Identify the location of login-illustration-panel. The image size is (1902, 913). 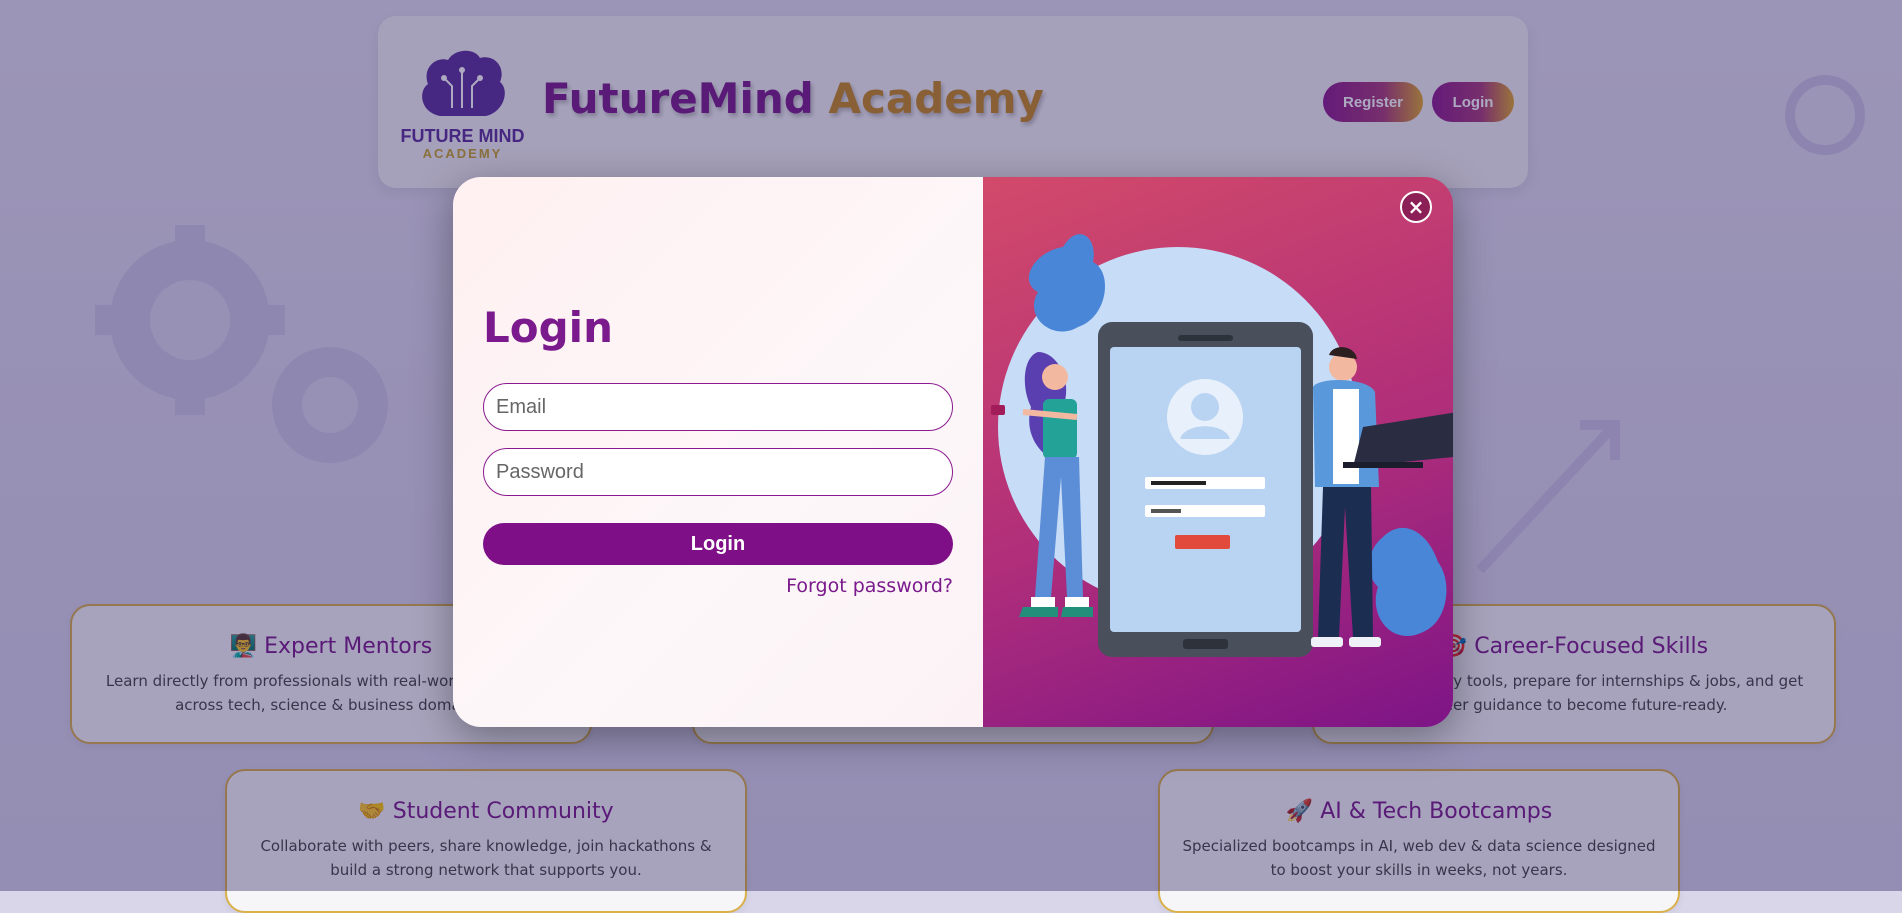
(1218, 452).